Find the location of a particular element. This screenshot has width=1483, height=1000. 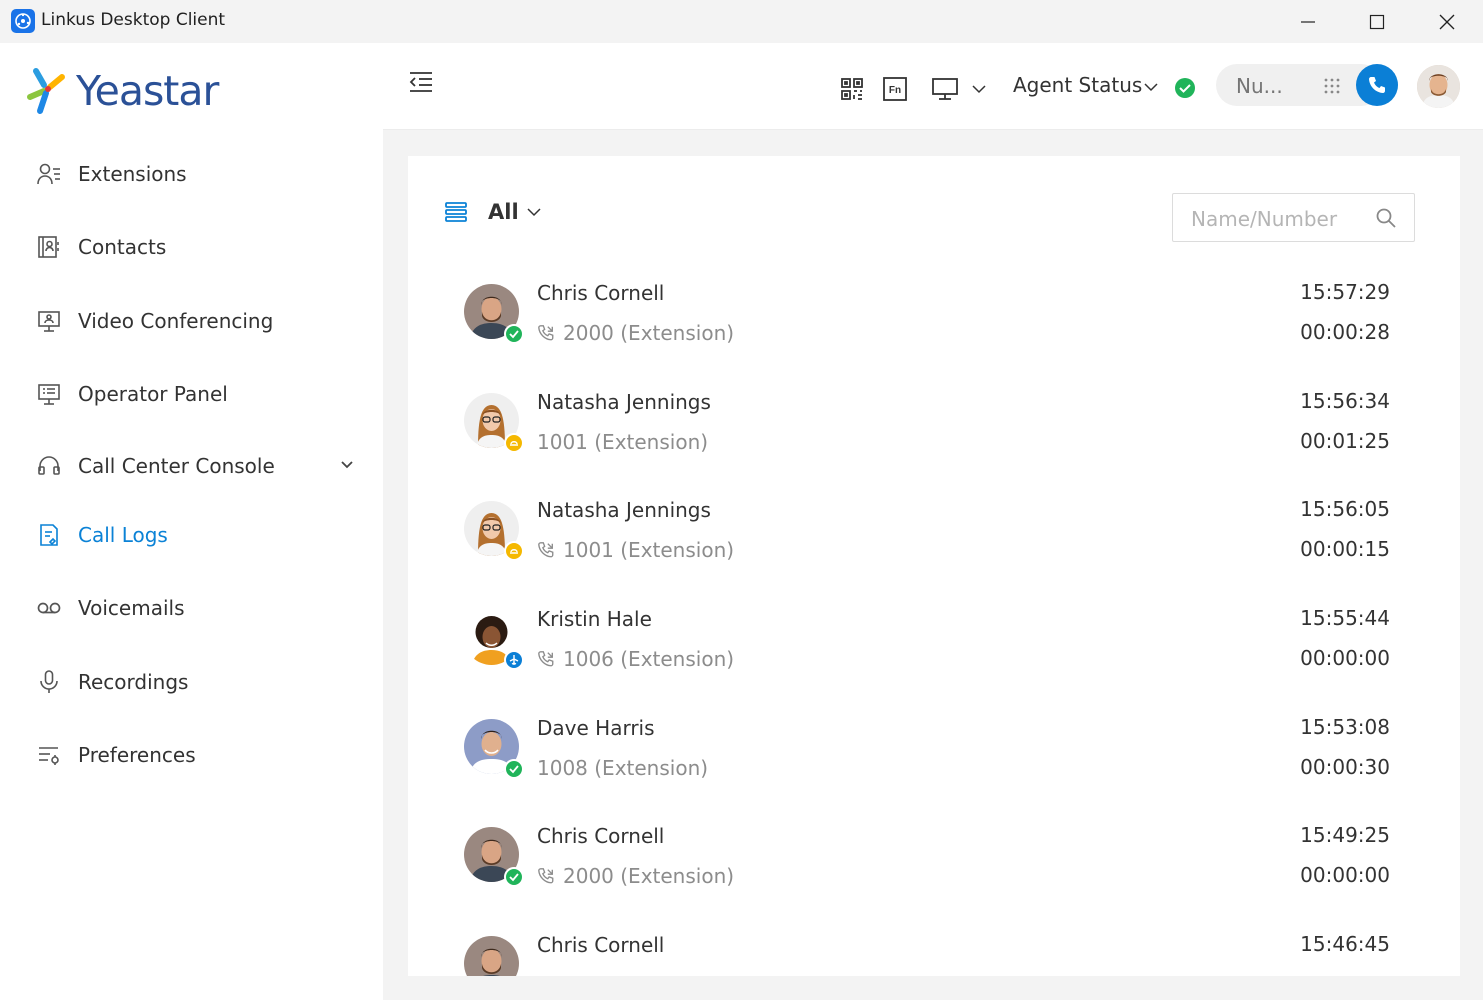

logo-text: Yeastar is located at coordinates (147, 91).